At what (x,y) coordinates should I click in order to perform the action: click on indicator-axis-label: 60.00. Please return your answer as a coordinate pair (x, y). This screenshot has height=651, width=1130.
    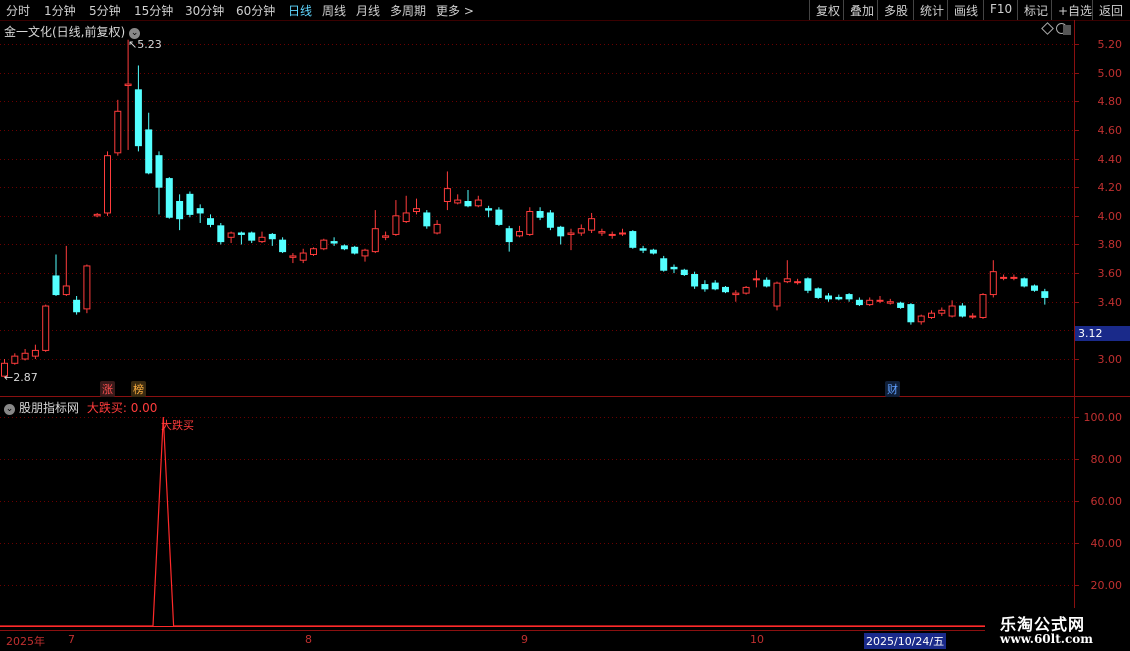
    Looking at the image, I should click on (1106, 501).